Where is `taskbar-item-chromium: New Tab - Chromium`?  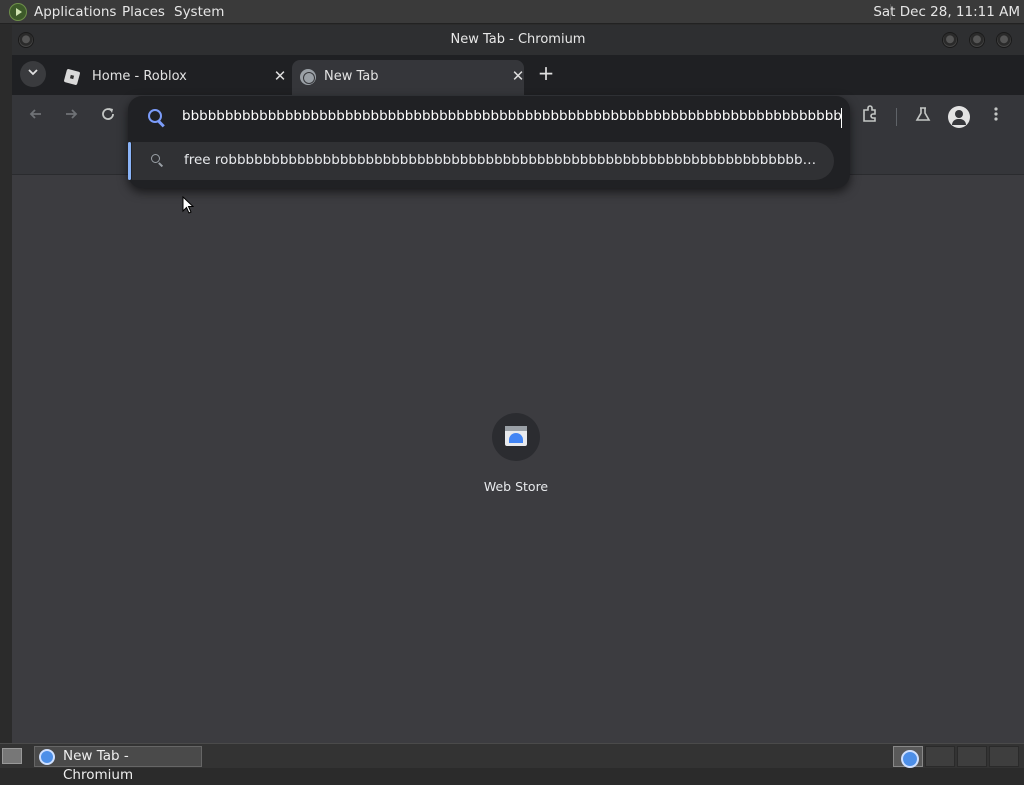 taskbar-item-chromium: New Tab - Chromium is located at coordinates (118, 764).